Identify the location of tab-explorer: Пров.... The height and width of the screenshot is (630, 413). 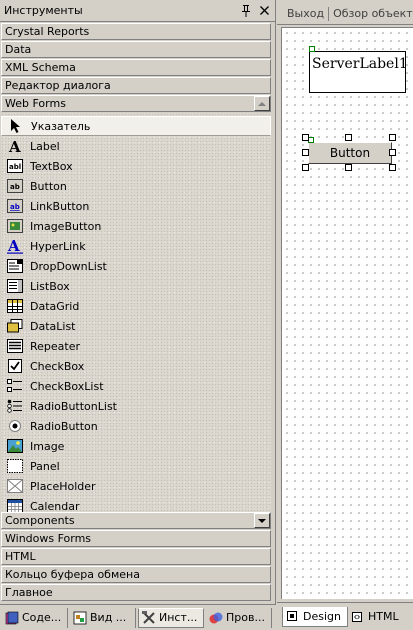
(239, 617).